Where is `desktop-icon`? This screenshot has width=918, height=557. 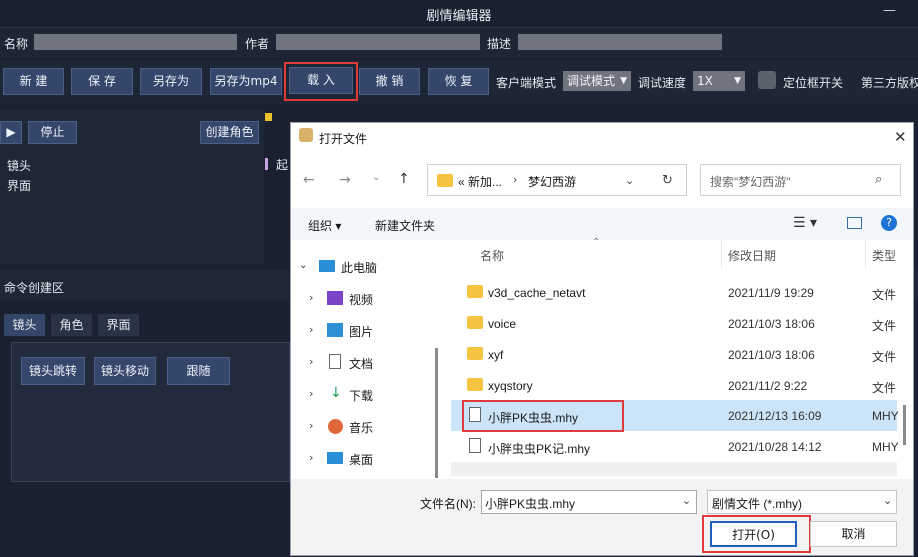
desktop-icon is located at coordinates (335, 458).